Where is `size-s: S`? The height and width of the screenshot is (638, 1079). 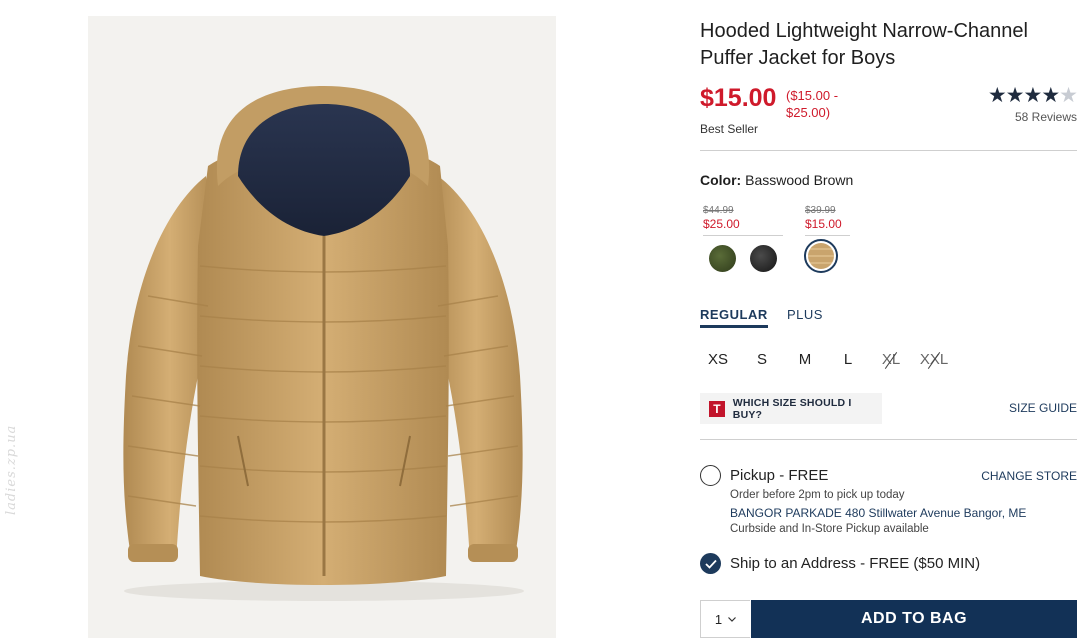
size-s: S is located at coordinates (762, 359).